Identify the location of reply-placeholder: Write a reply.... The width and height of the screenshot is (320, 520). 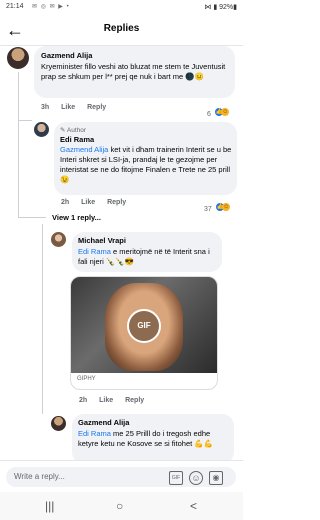
(39, 476).